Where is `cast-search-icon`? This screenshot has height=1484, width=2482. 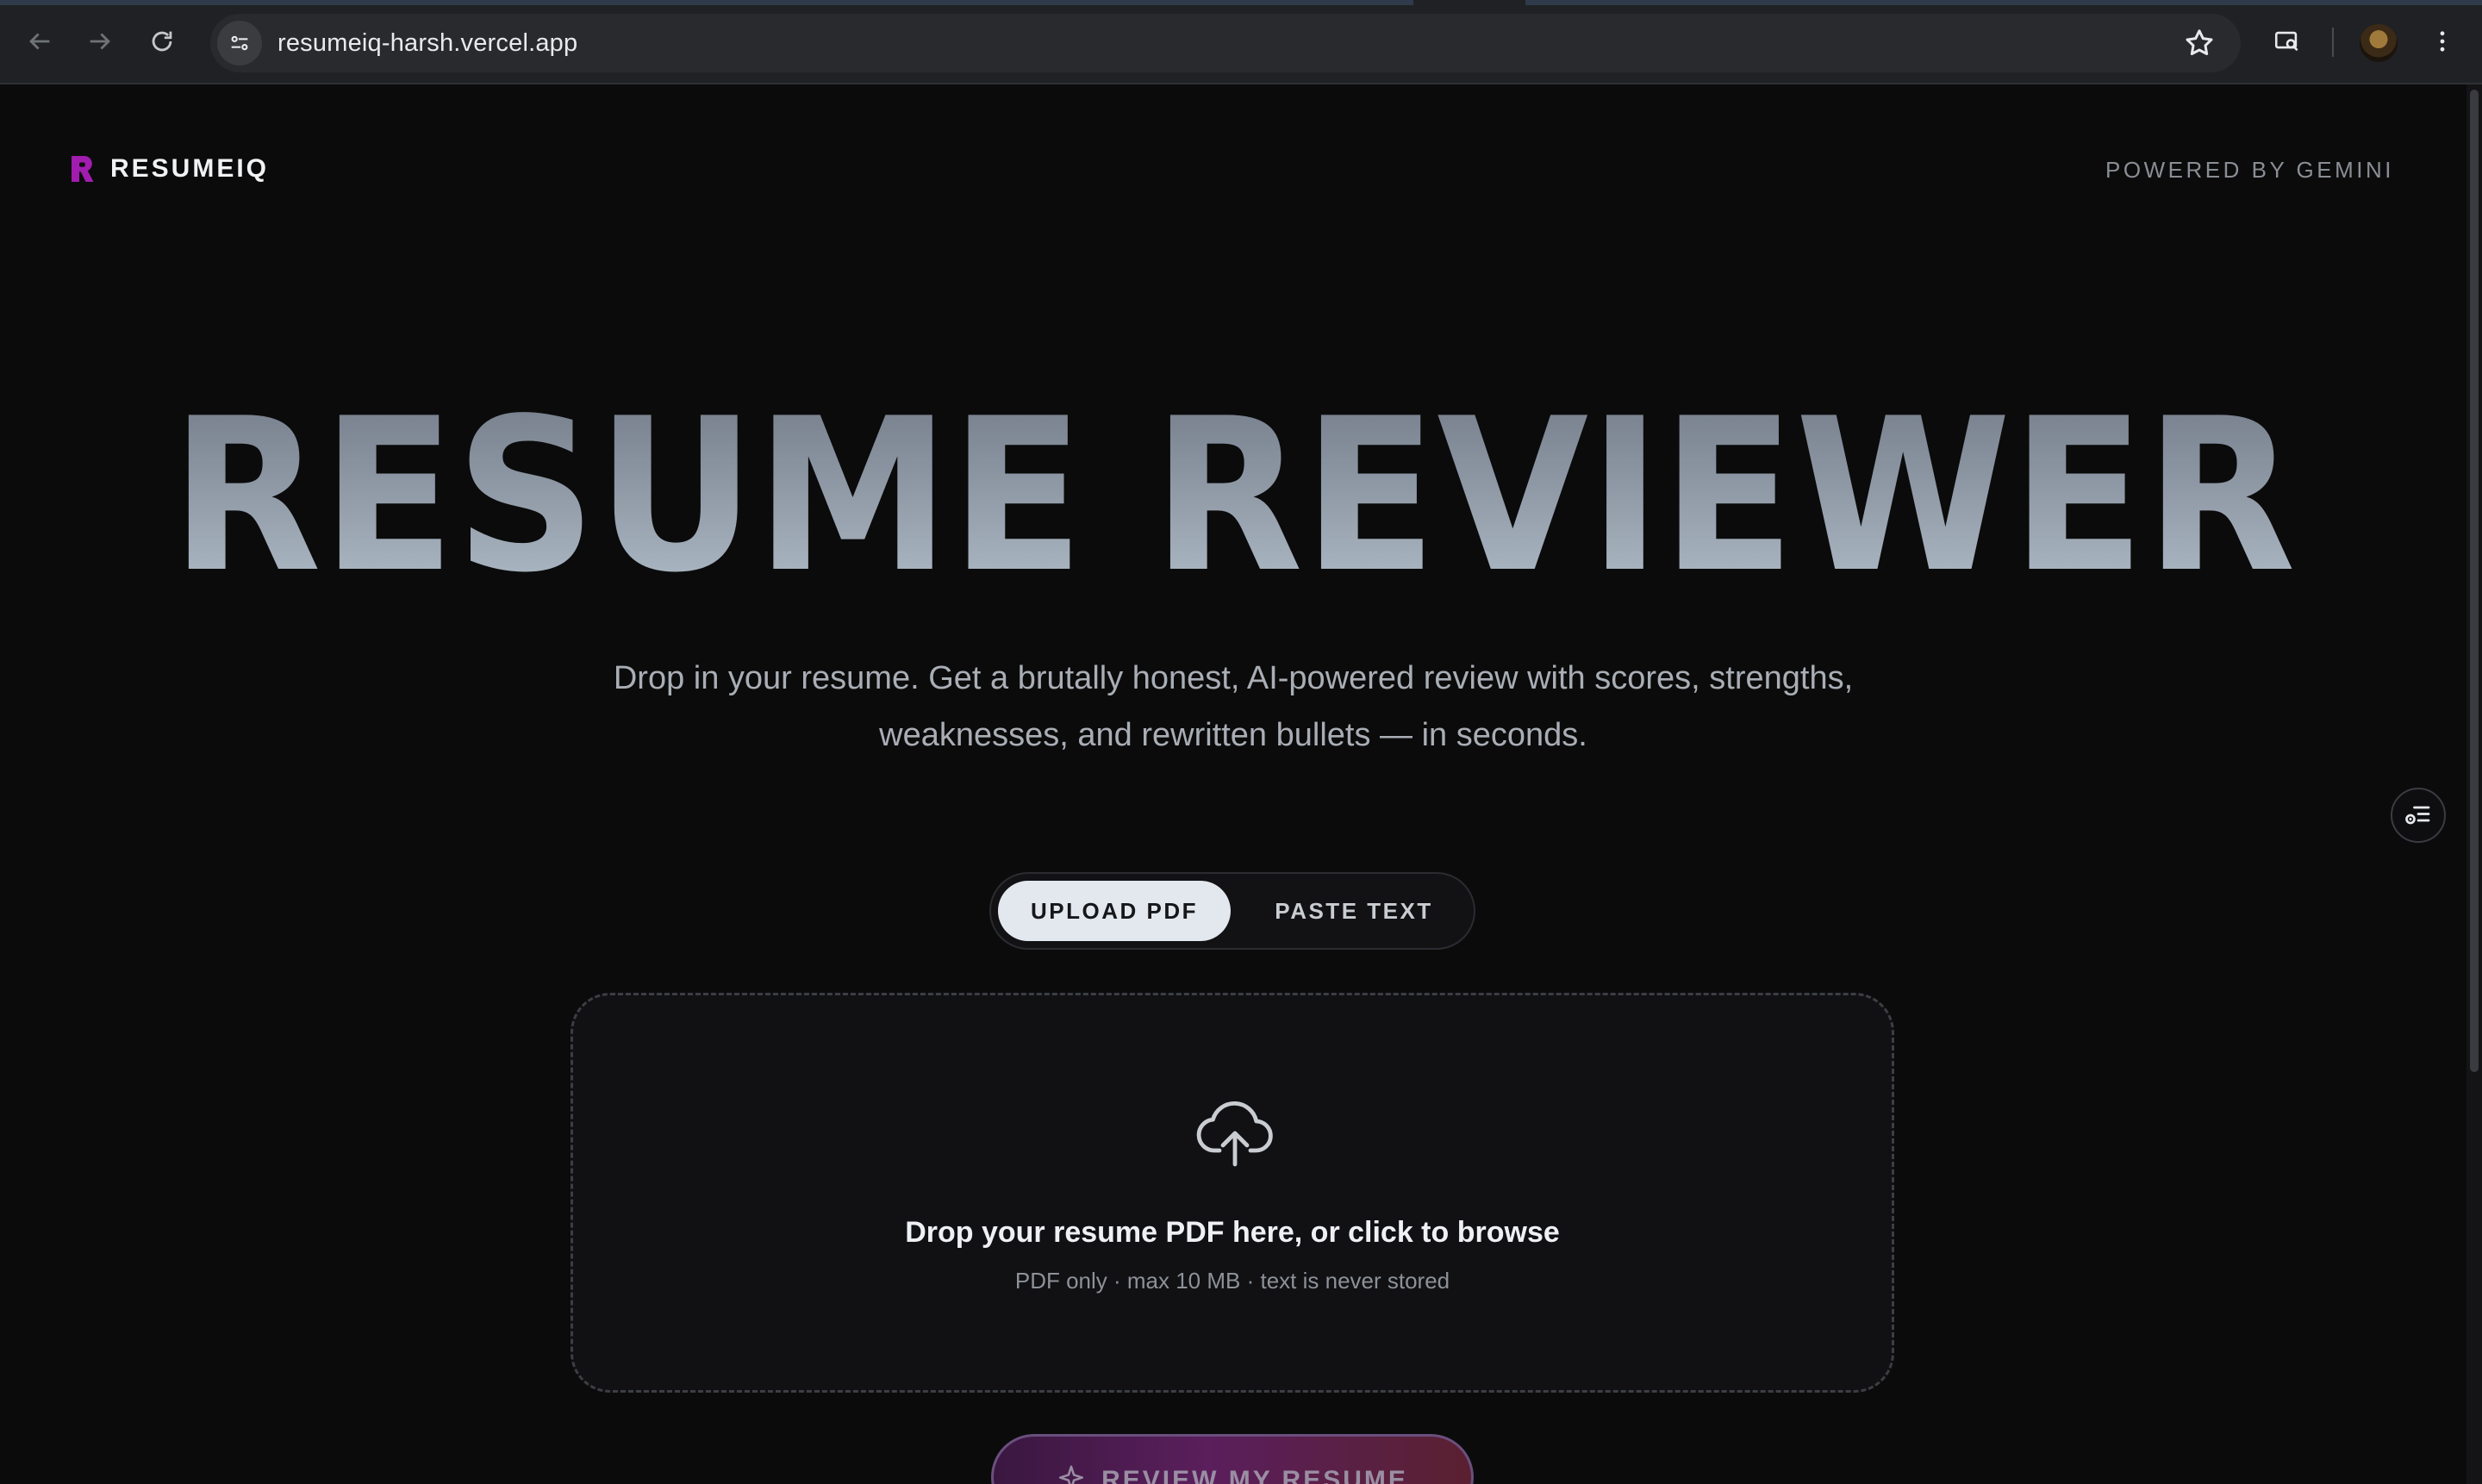
cast-search-icon is located at coordinates (2286, 42).